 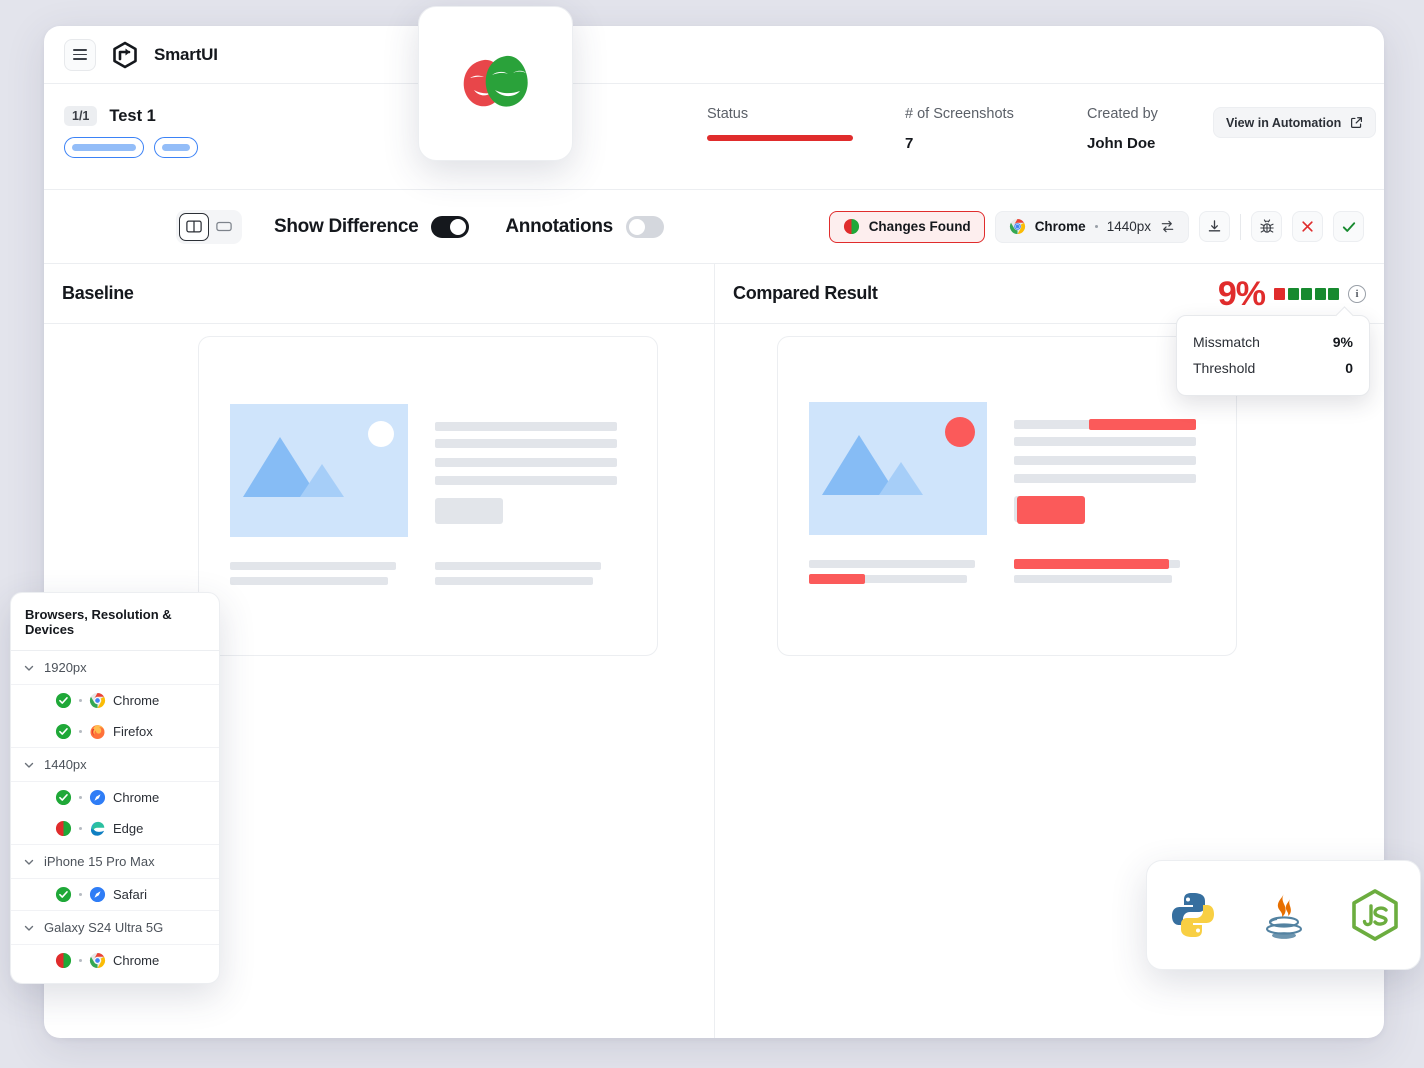 I want to click on mismatch-tooltip: Missmatch 9% Threshold 0, so click(x=1273, y=355).